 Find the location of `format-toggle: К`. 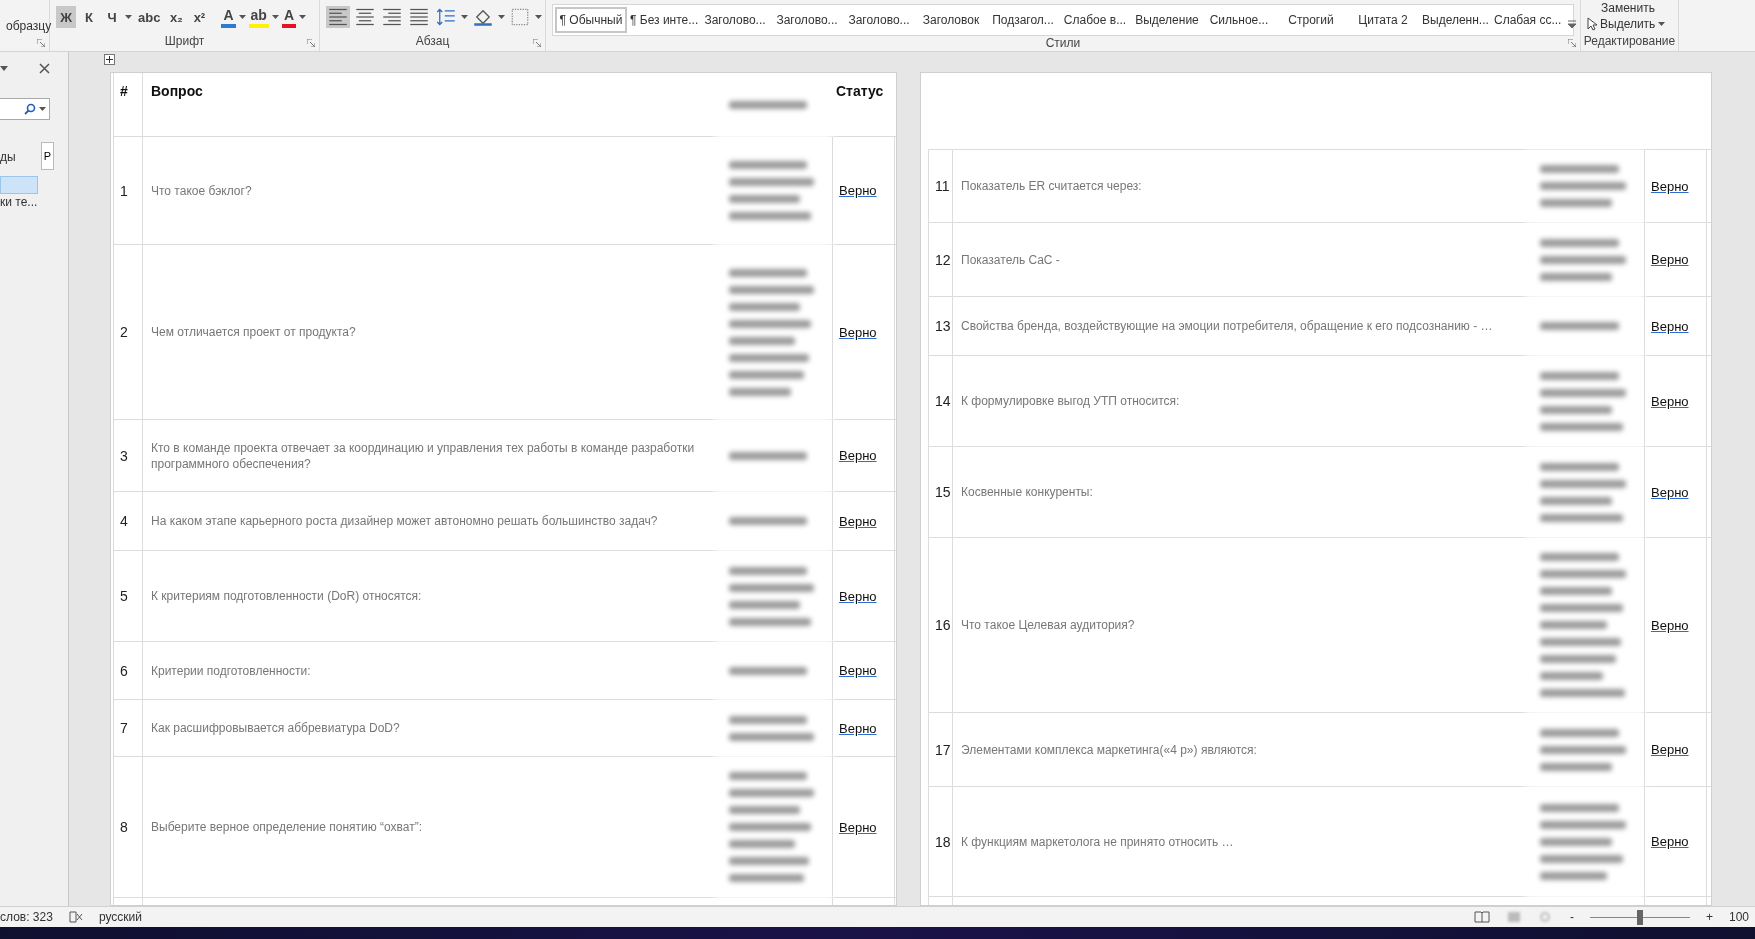

format-toggle: К is located at coordinates (89, 17).